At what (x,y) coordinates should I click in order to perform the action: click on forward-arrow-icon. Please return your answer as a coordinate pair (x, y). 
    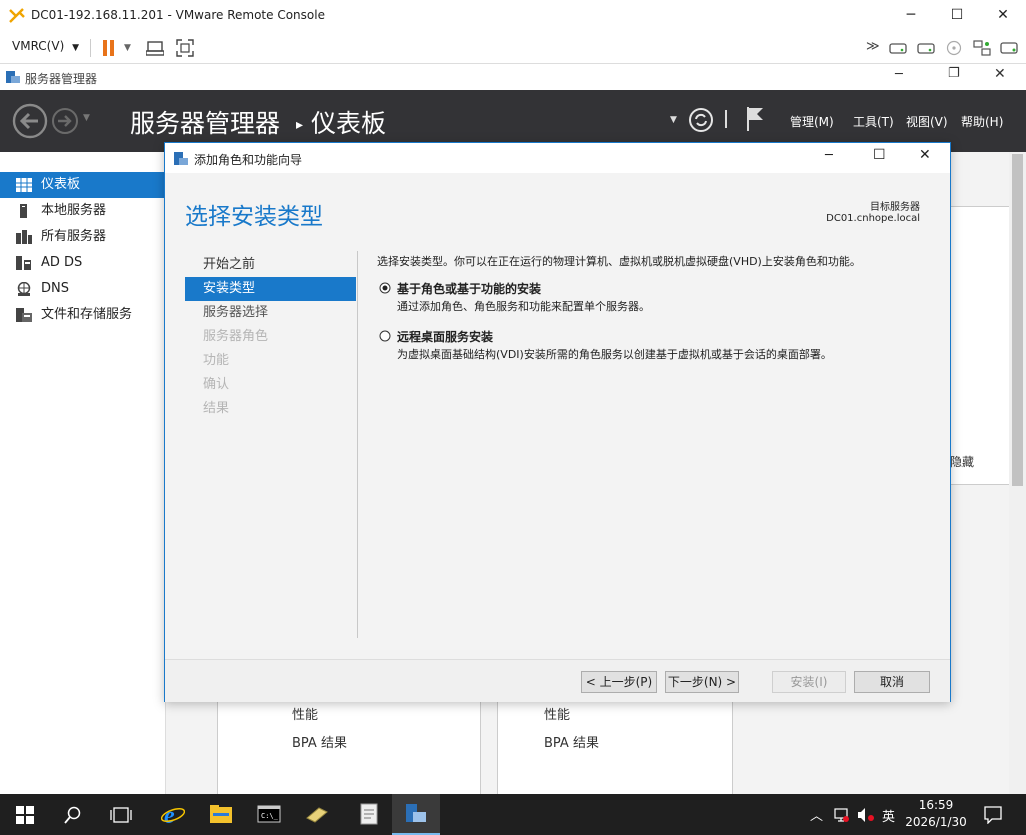
    Looking at the image, I should click on (65, 121).